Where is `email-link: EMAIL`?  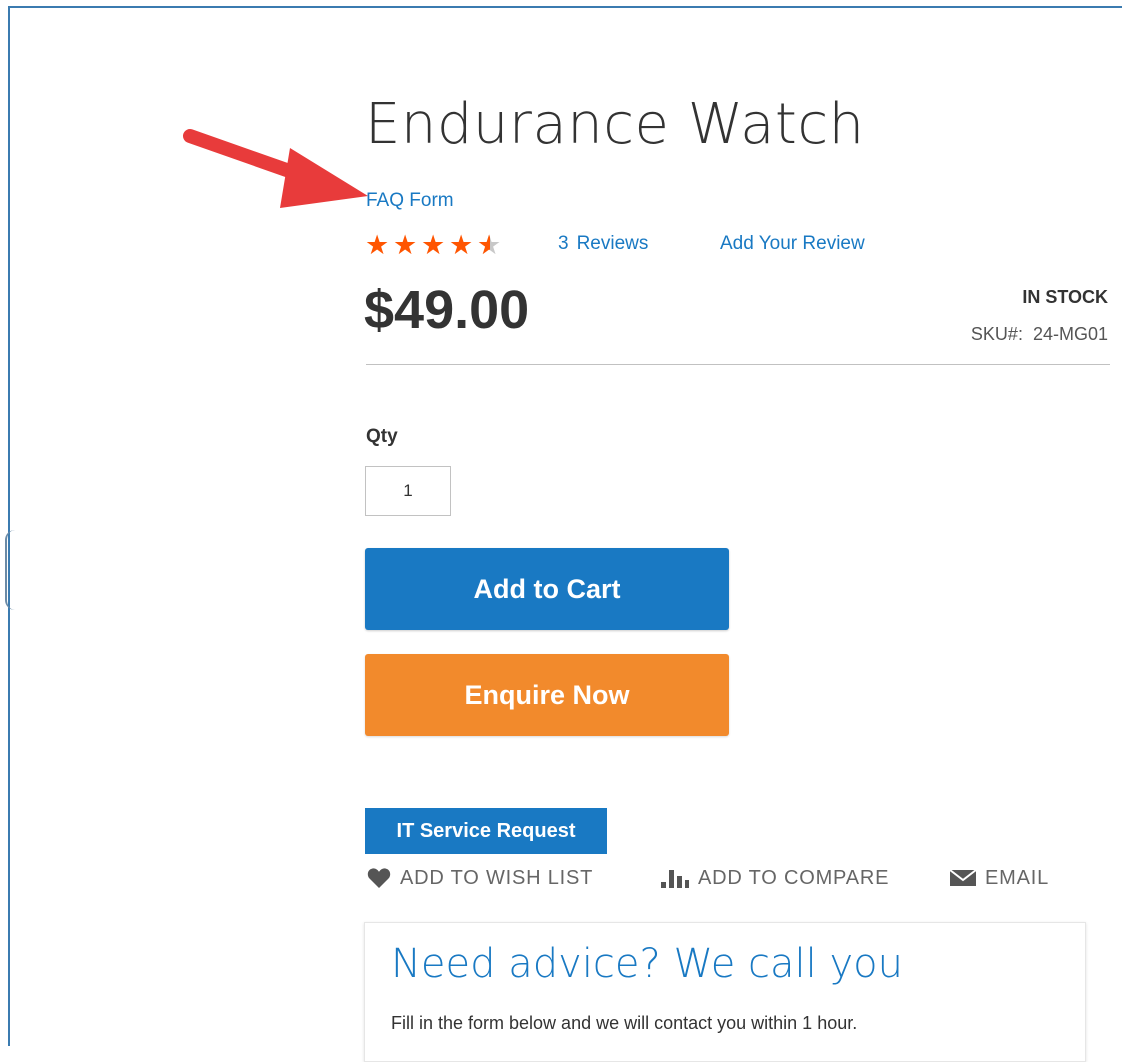 email-link: EMAIL is located at coordinates (999, 878).